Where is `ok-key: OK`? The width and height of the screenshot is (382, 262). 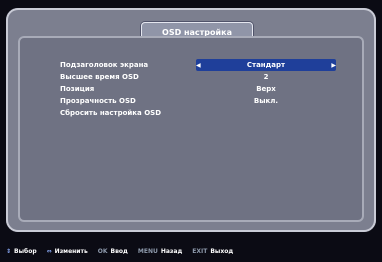 ok-key: OK is located at coordinates (102, 251).